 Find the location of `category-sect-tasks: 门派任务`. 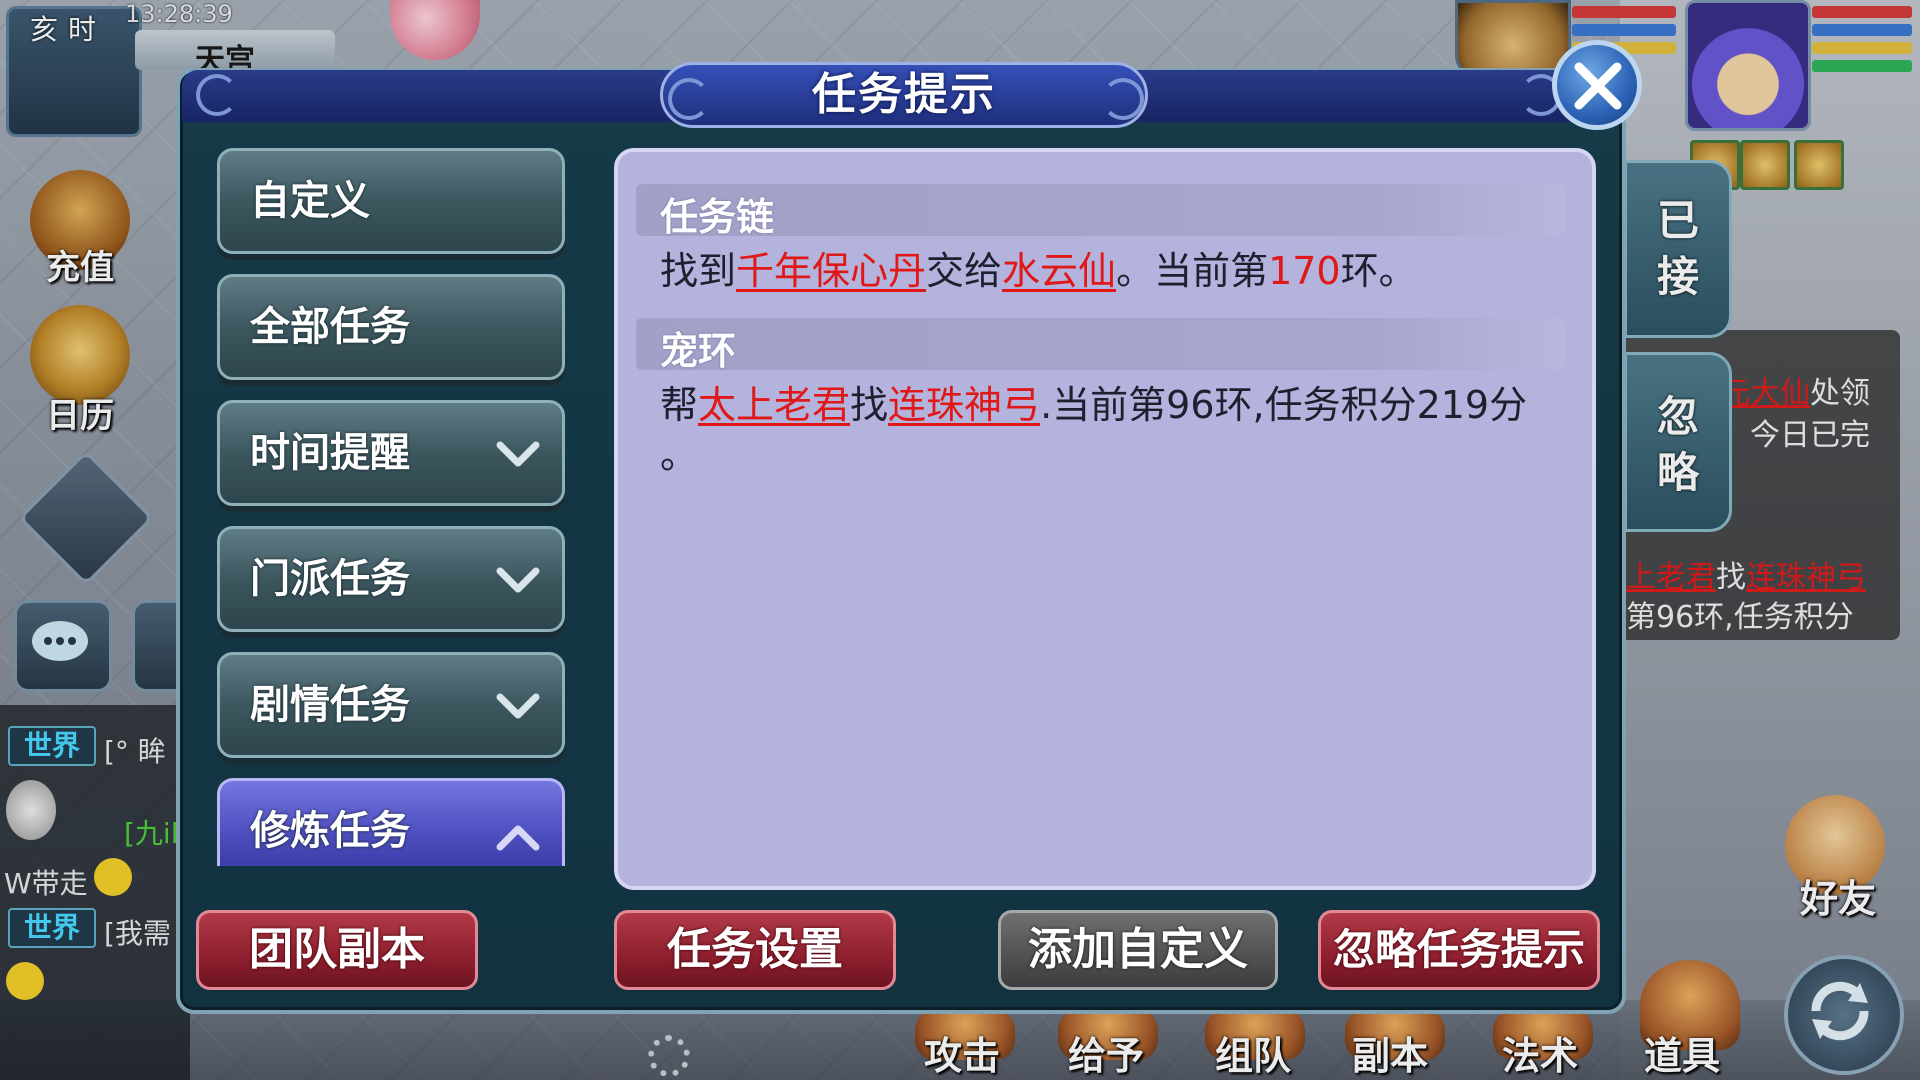

category-sect-tasks: 门派任务 is located at coordinates (391, 579).